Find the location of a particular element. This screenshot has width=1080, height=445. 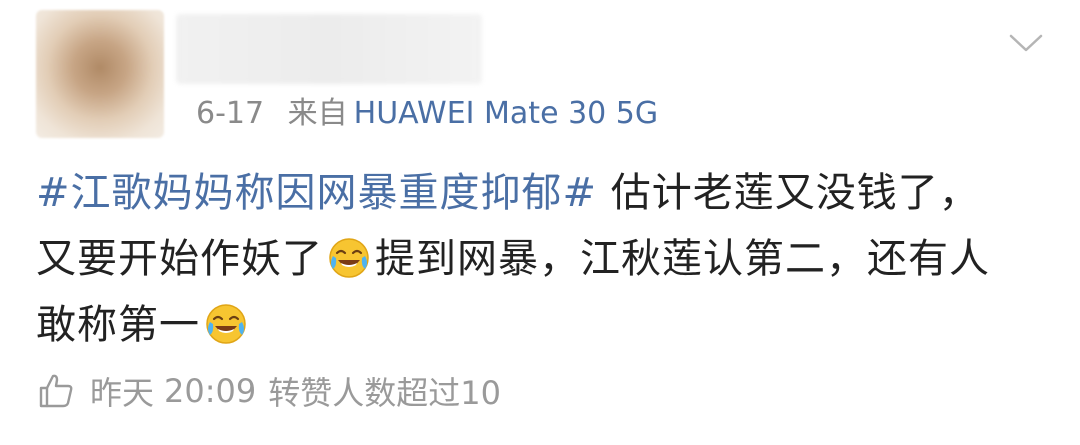

avatar is located at coordinates (100, 74).